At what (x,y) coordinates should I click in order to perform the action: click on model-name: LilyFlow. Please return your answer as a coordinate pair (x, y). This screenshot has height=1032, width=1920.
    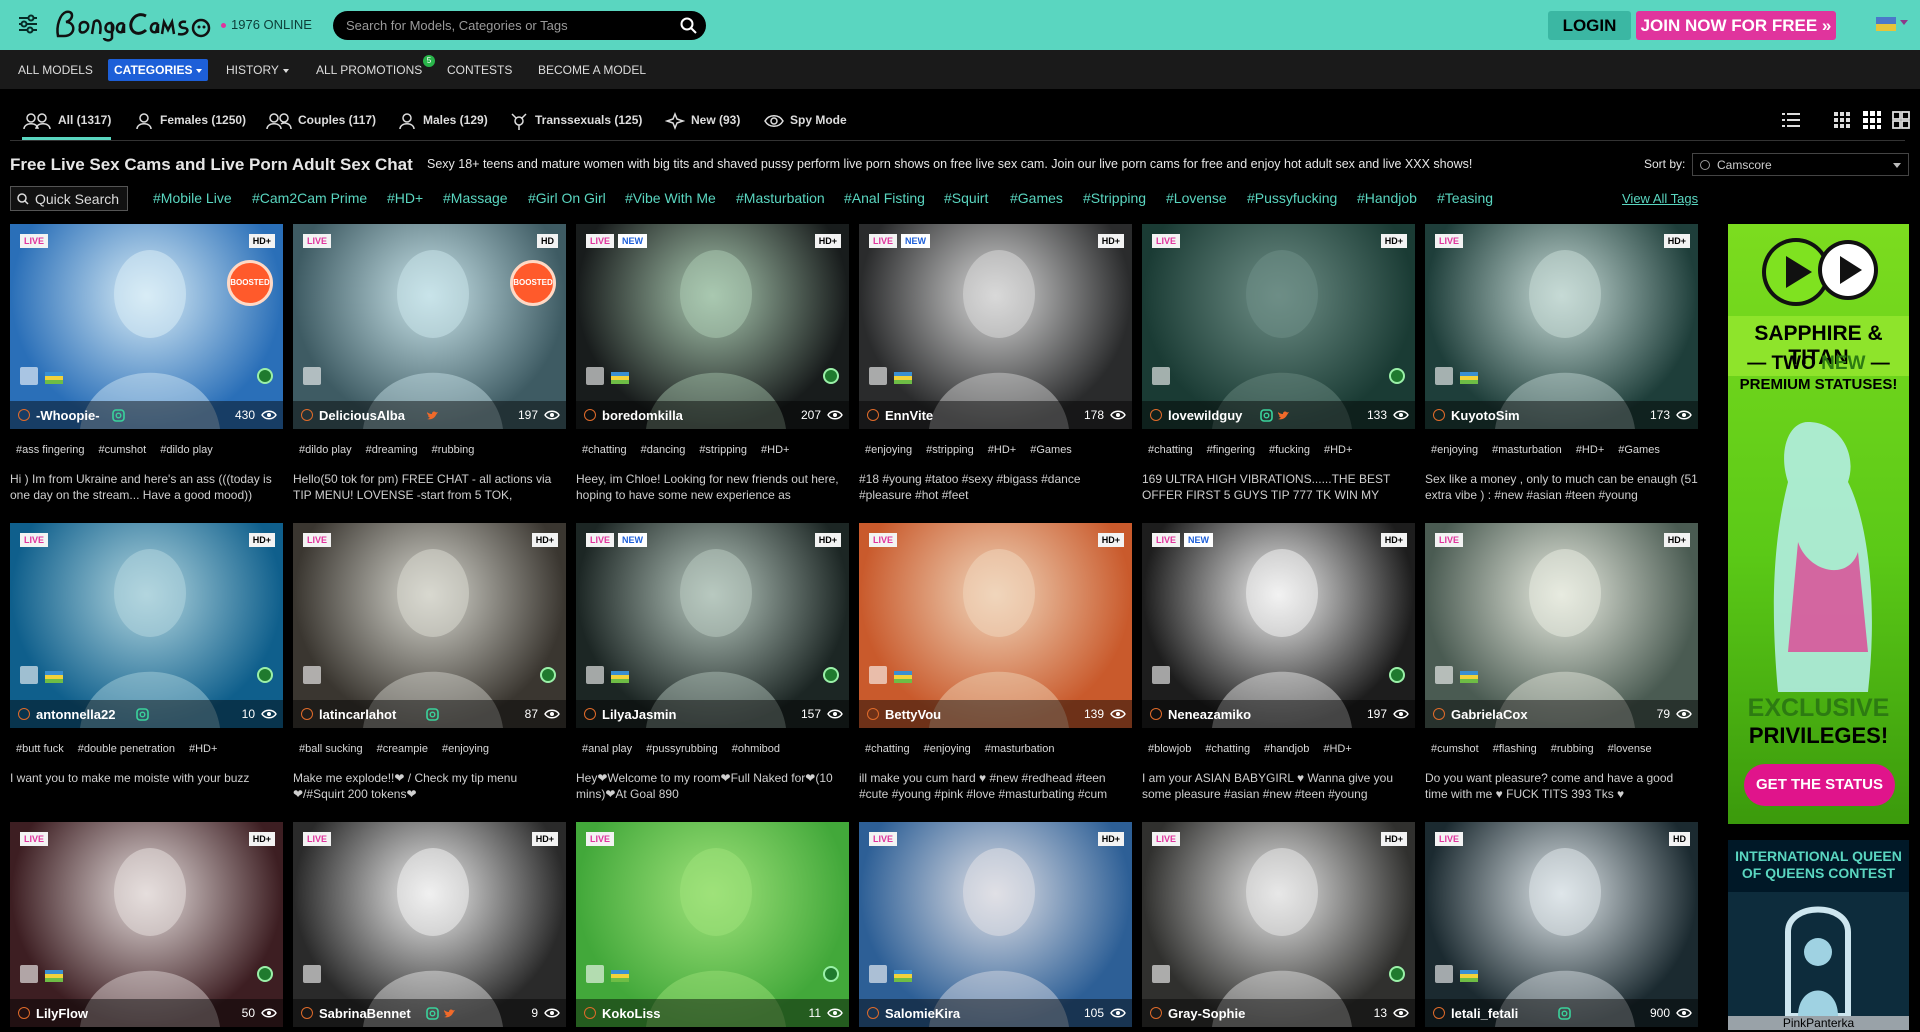
    Looking at the image, I should click on (62, 1013).